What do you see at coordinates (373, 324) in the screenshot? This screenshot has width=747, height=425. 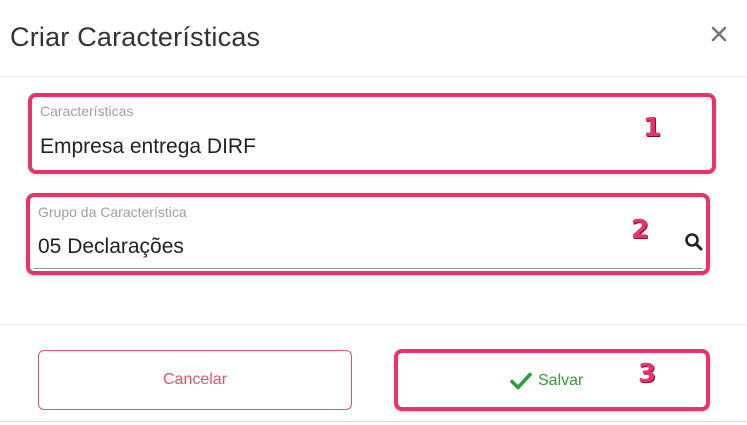 I see `footer-divider` at bounding box center [373, 324].